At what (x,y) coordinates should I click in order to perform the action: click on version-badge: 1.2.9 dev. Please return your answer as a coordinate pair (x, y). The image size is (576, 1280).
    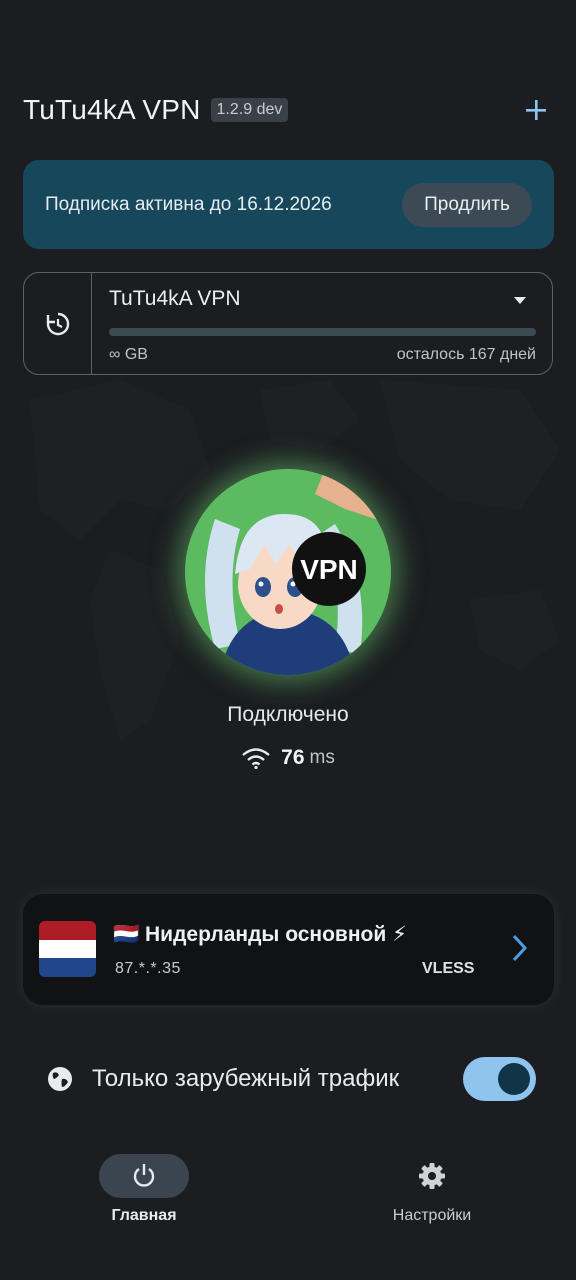
    Looking at the image, I should click on (249, 110).